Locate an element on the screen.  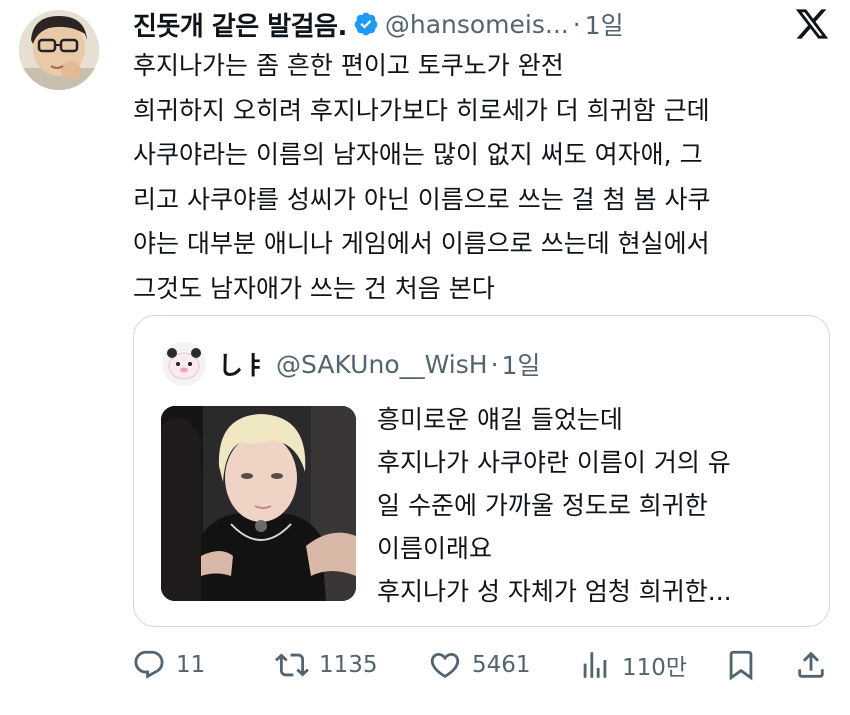
bookmark-icon is located at coordinates (741, 665).